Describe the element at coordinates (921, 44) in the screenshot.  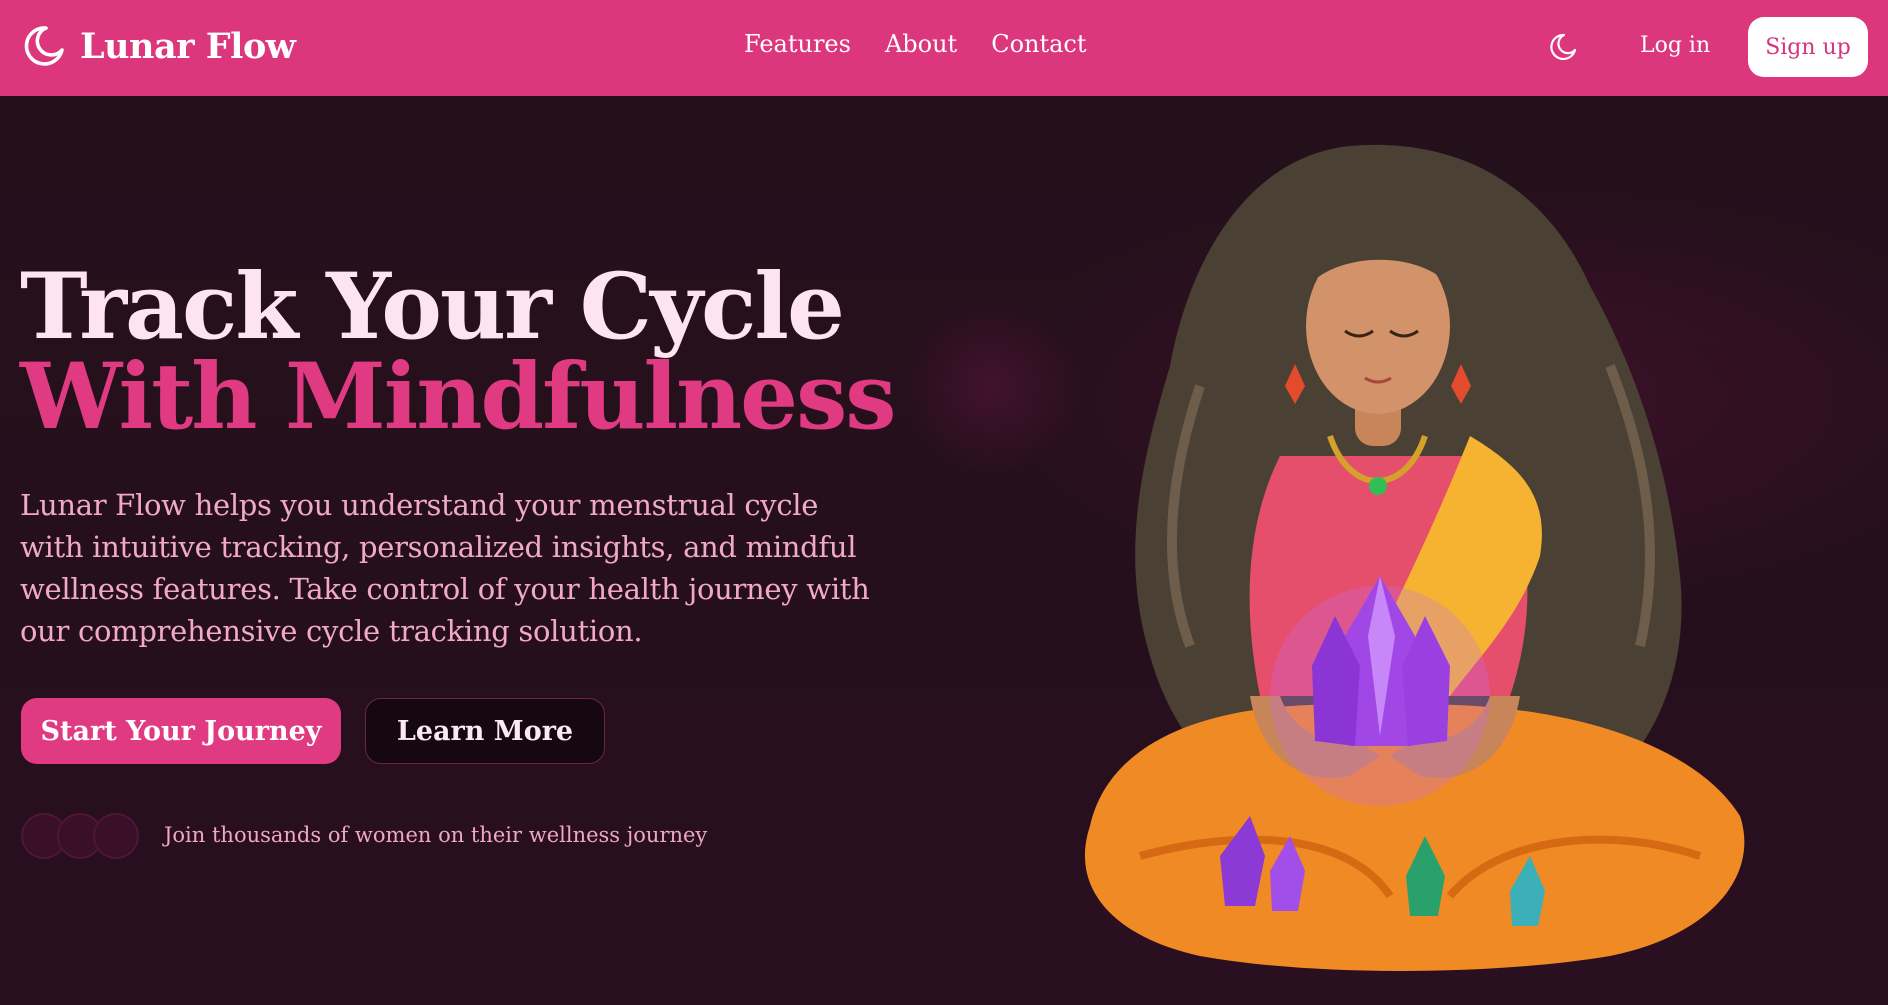
I see `nav-link-about: About` at that location.